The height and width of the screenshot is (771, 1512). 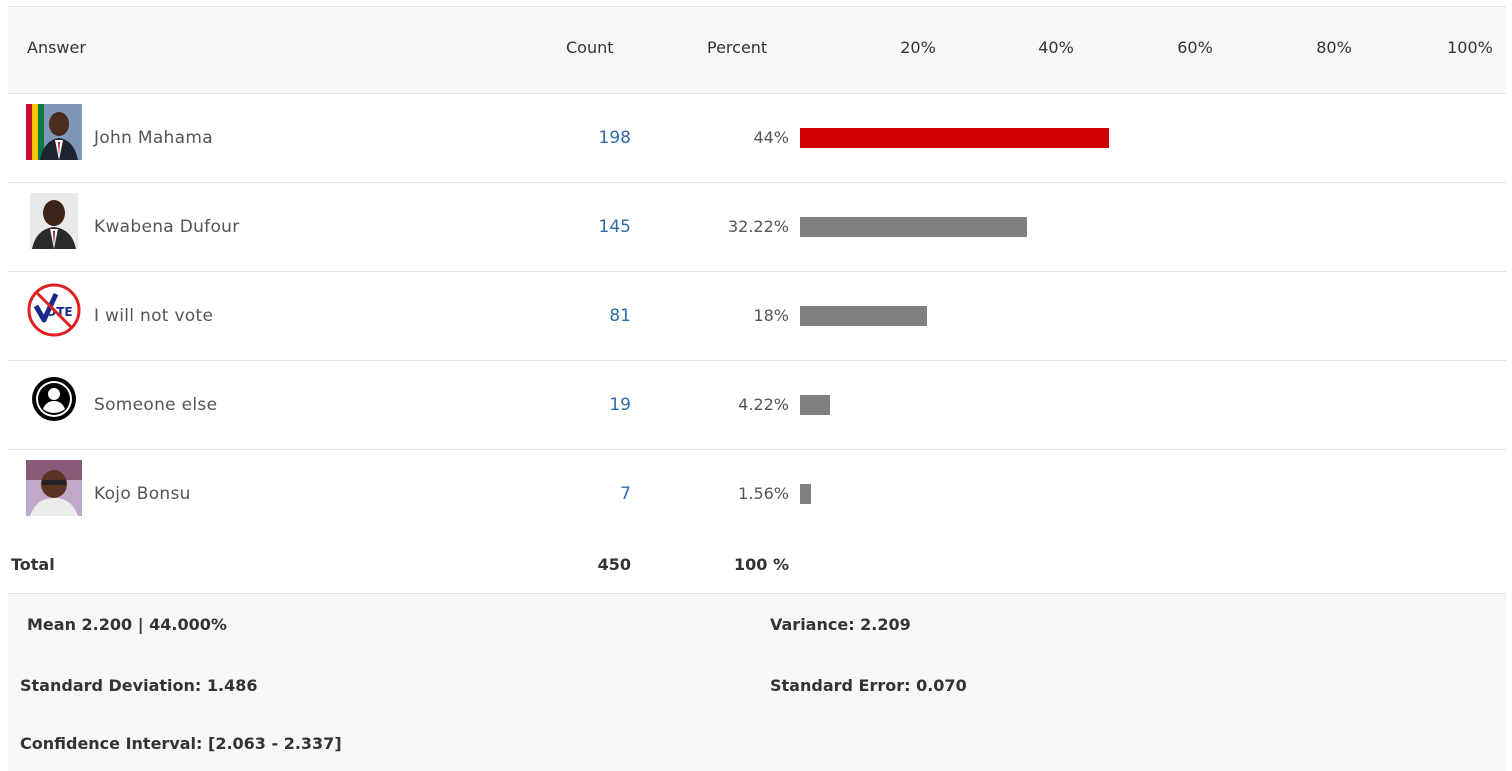 What do you see at coordinates (579, 138) in the screenshot?
I see `answer-count-link: 198` at bounding box center [579, 138].